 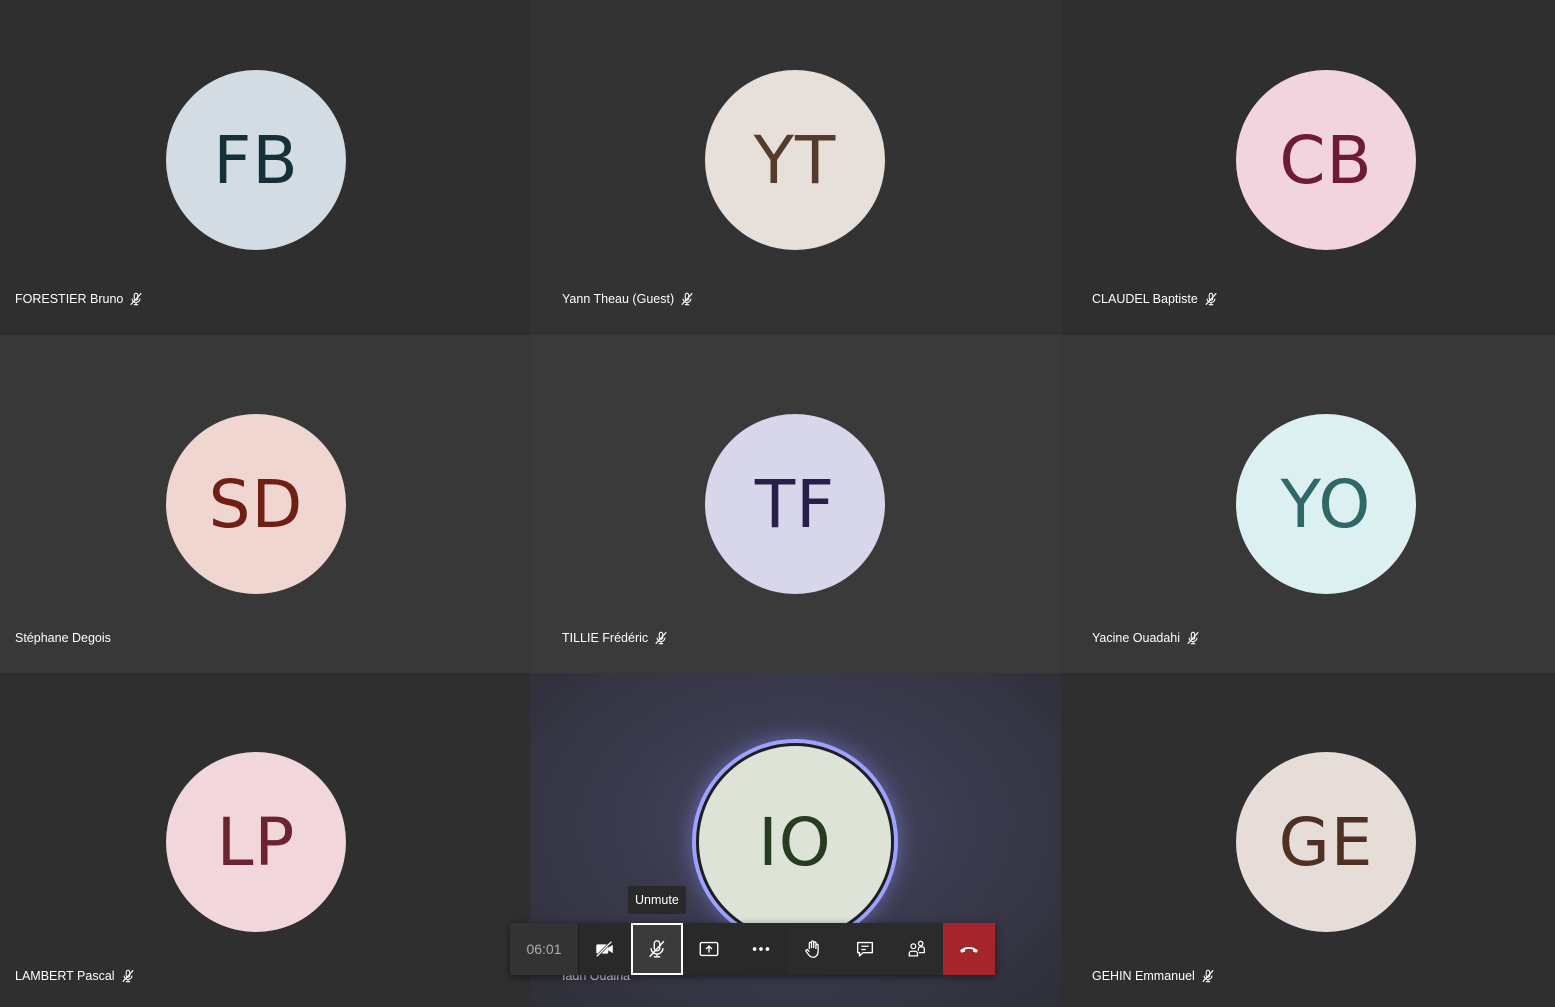 What do you see at coordinates (256, 504) in the screenshot?
I see `avatar: SD` at bounding box center [256, 504].